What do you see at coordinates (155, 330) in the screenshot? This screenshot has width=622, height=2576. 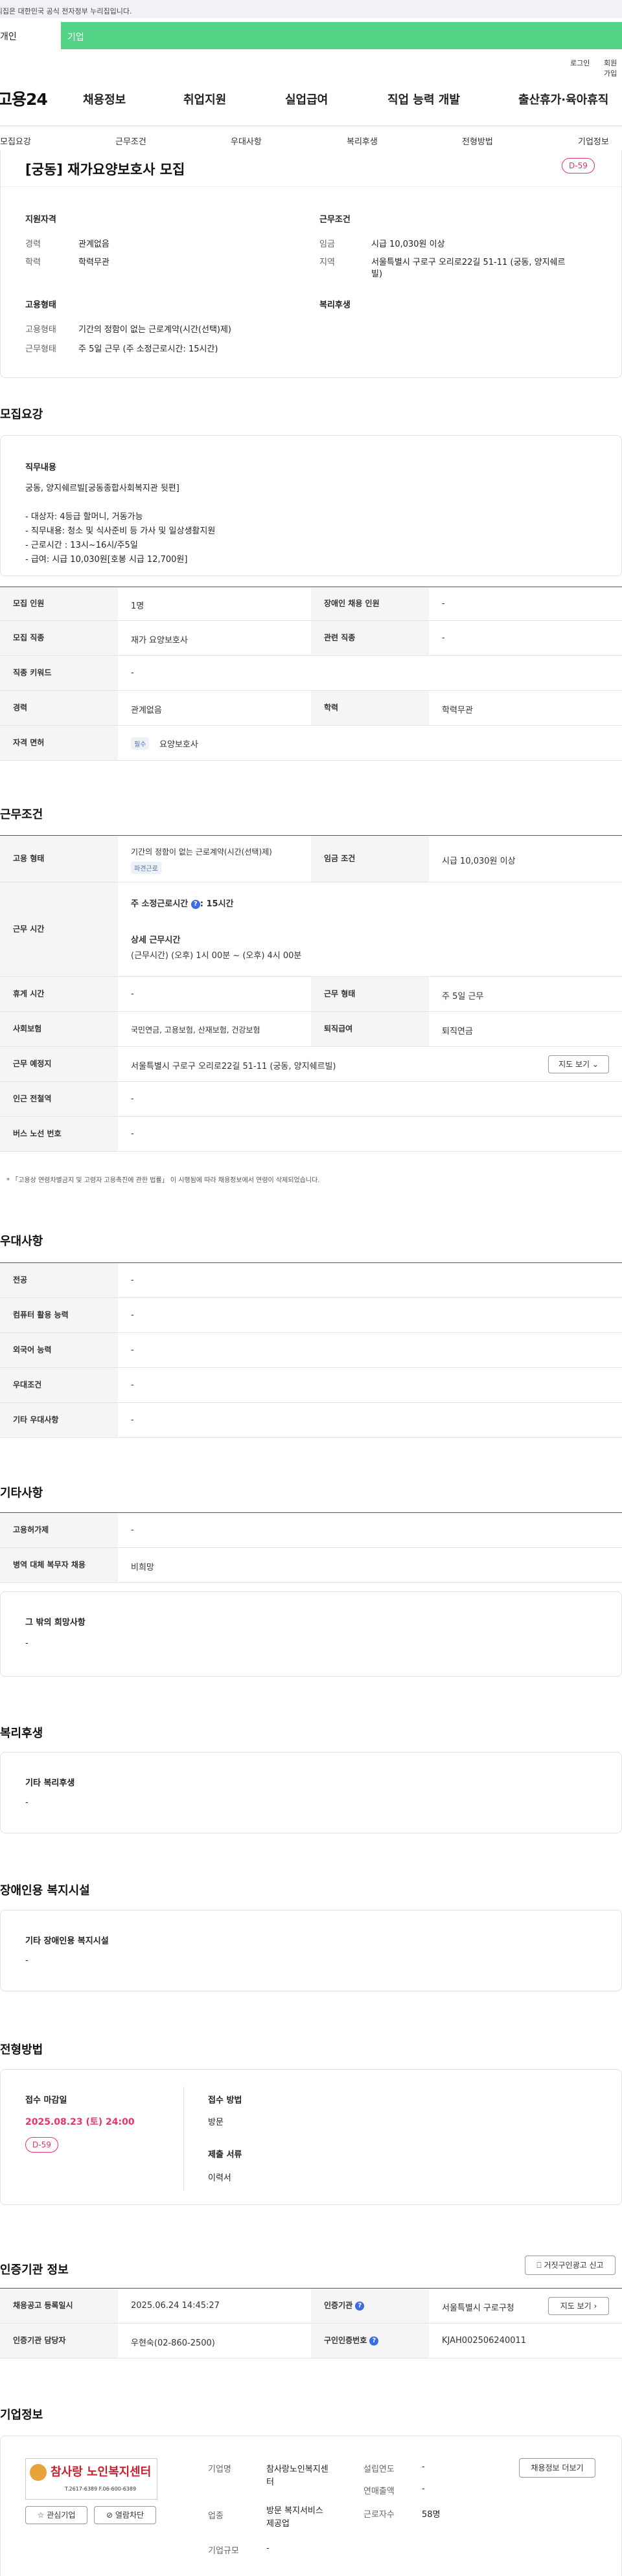 I see `emp-value: 기간의 정함이 없는 근로계약(시간(선택)제)` at bounding box center [155, 330].